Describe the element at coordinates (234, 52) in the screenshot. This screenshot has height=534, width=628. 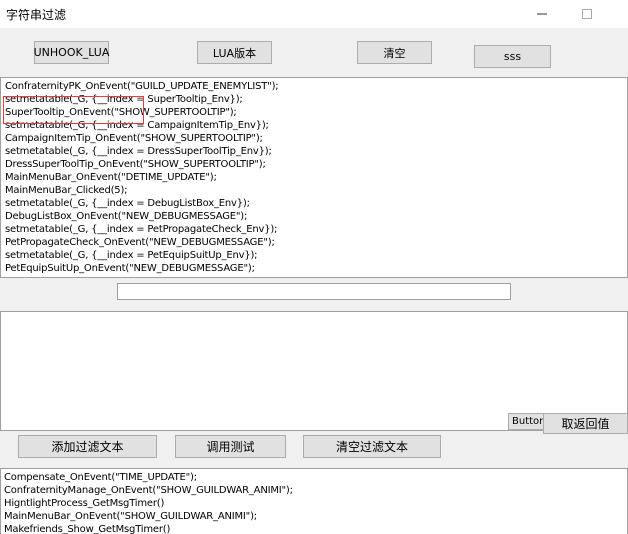
I see `lua-version-button: LUA版本` at that location.